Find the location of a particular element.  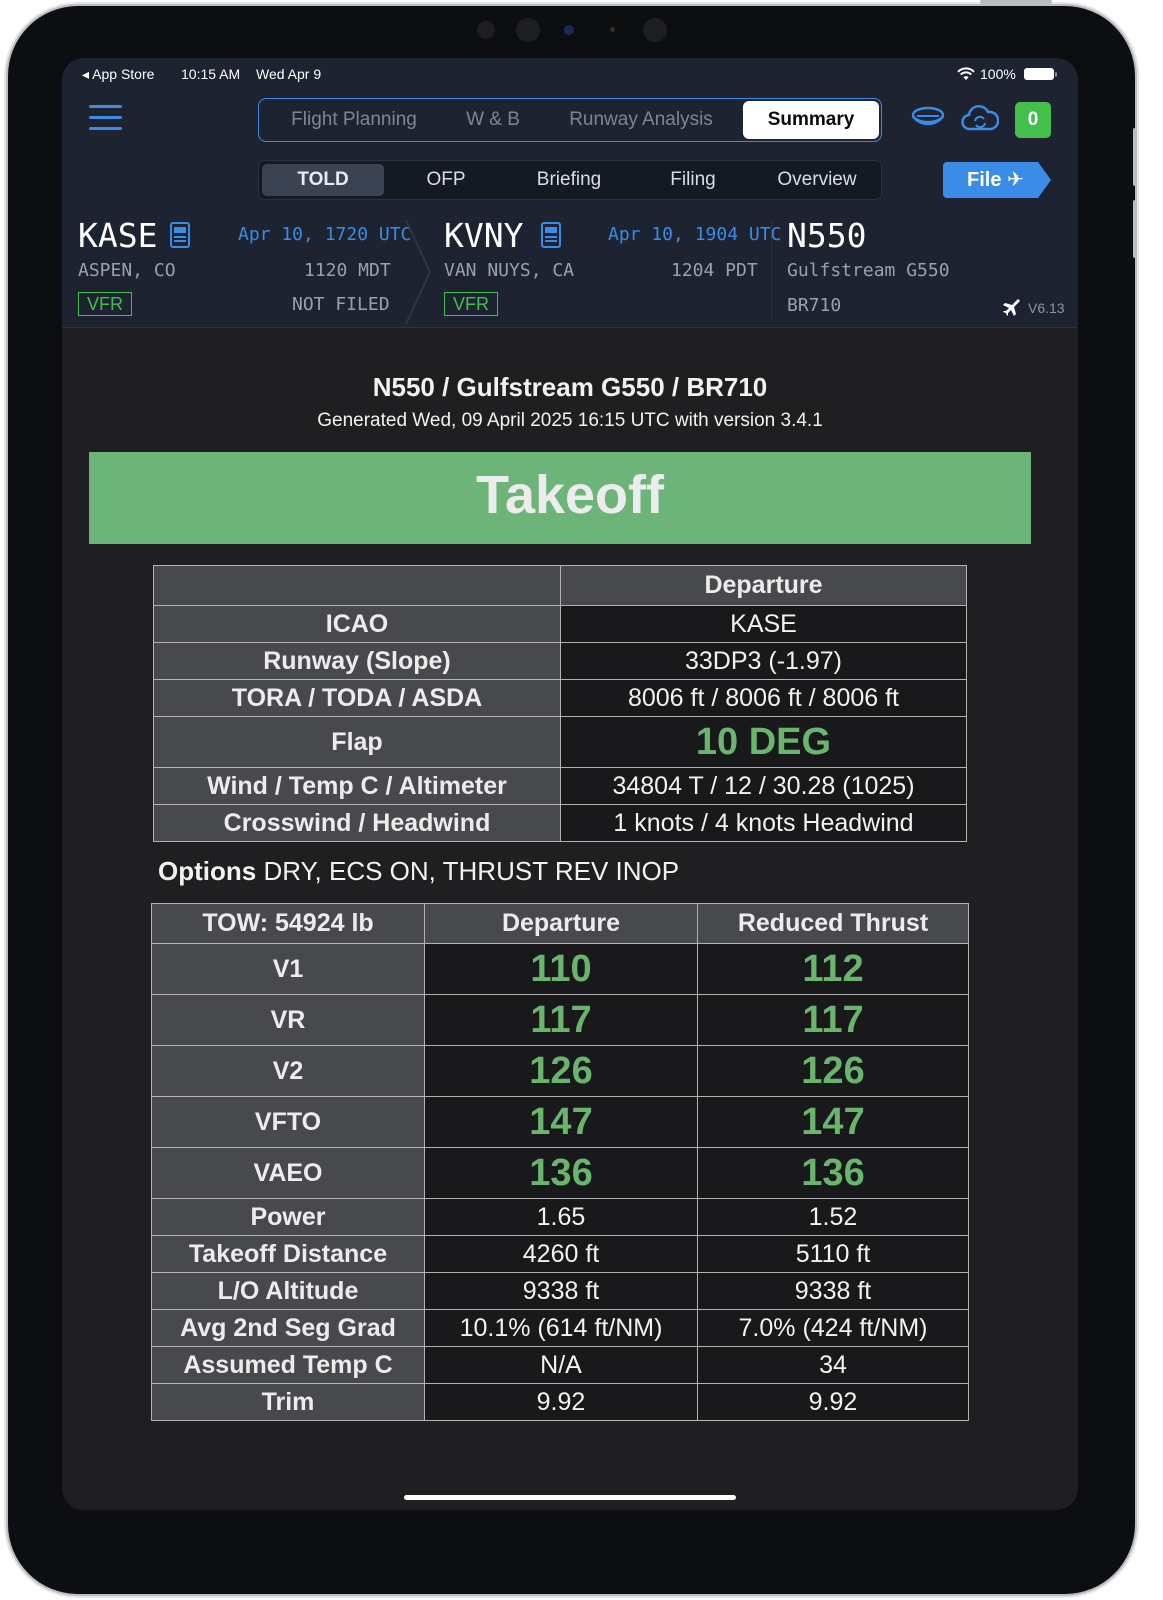

perf-departure: 9338 ft is located at coordinates (561, 1291).